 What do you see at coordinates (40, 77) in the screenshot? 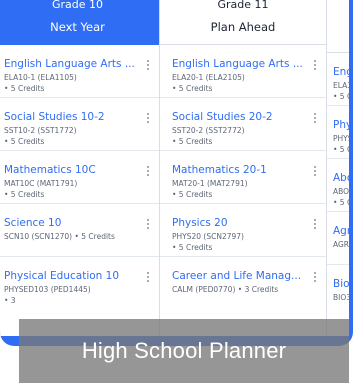
I see `course-code: ELA10-1 (ELA1105)` at bounding box center [40, 77].